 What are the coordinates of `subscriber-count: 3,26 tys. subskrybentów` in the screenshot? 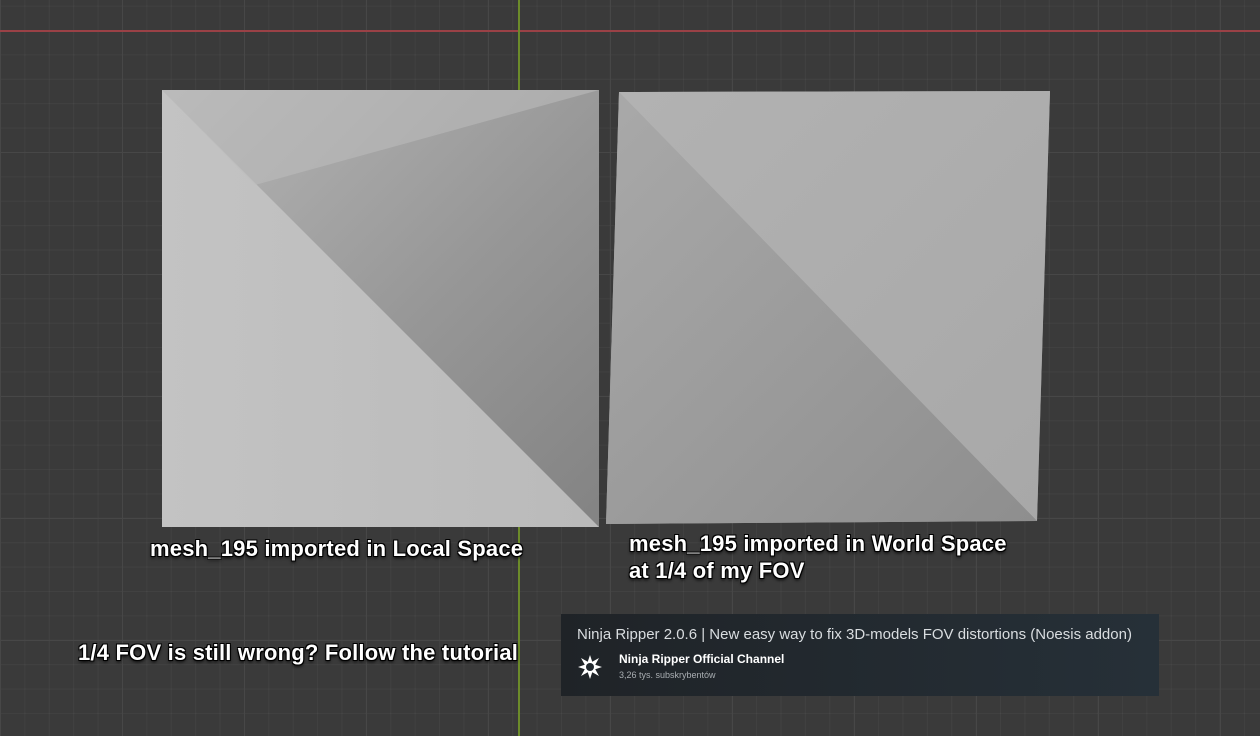 It's located at (667, 675).